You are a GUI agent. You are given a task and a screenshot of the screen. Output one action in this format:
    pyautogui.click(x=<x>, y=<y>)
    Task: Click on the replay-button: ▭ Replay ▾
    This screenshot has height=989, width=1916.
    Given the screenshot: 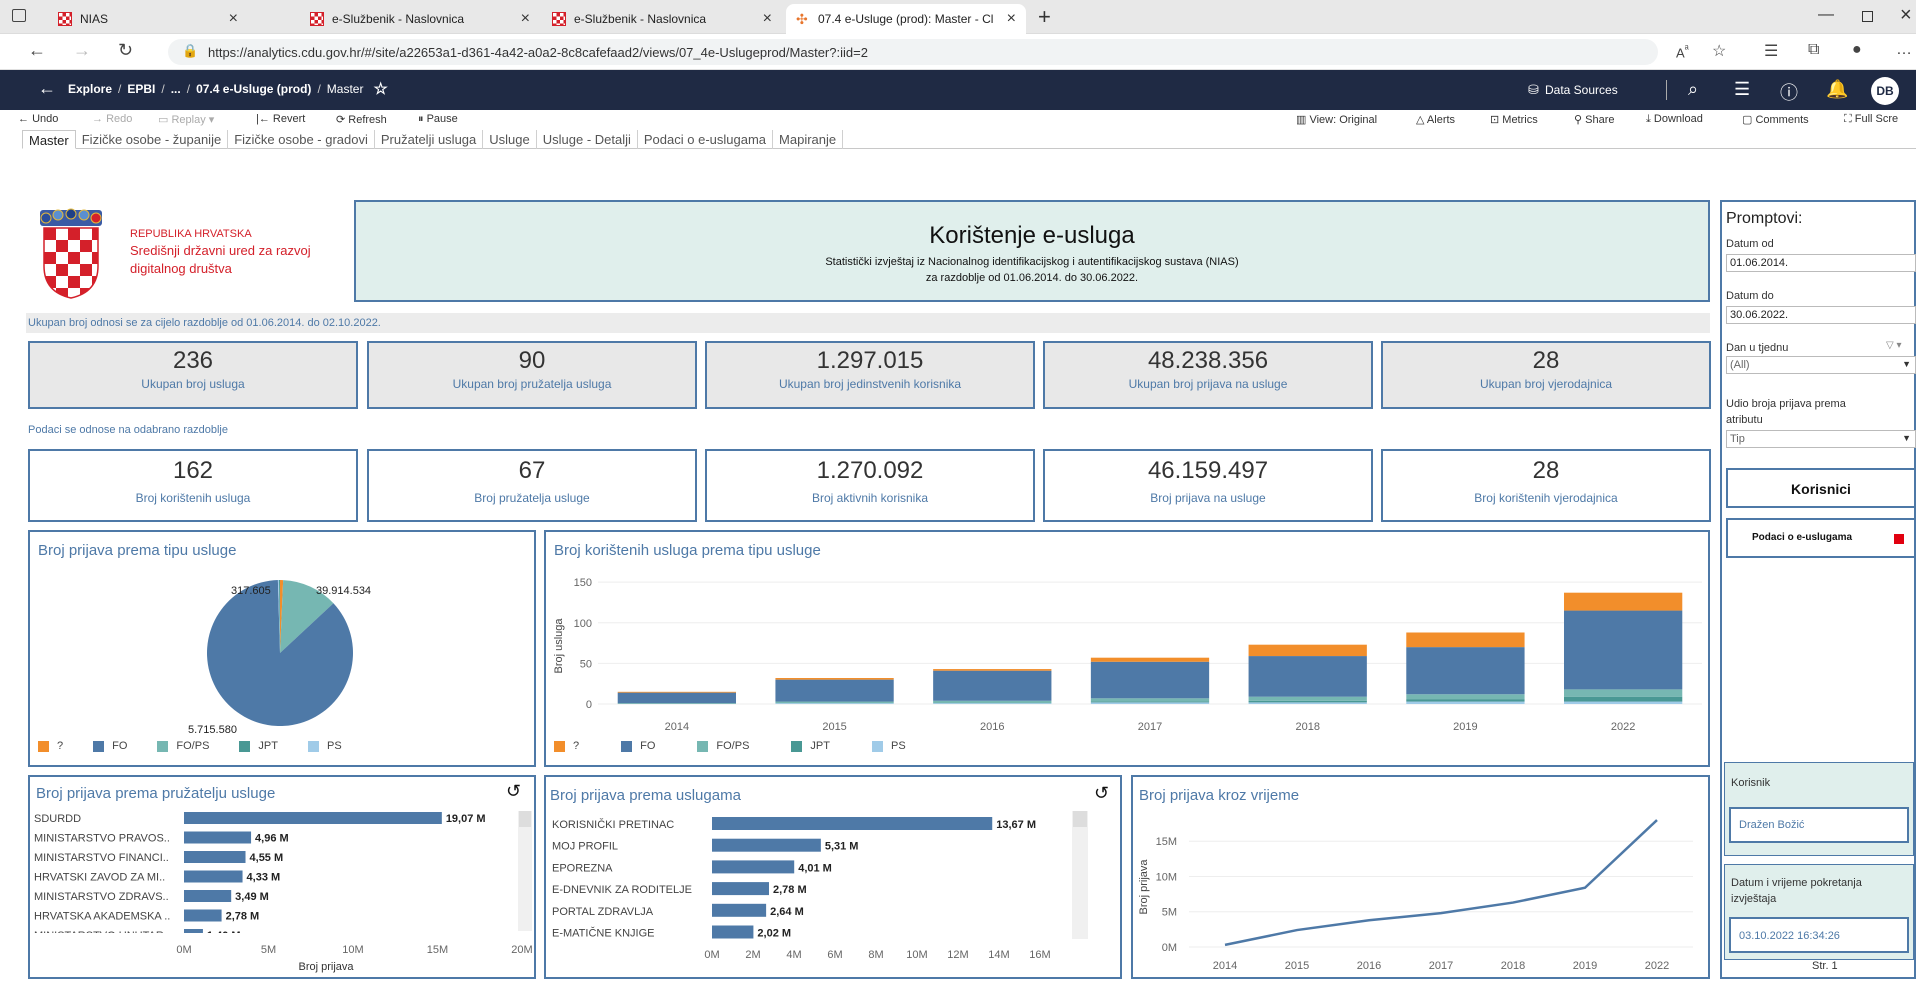 What is the action you would take?
    pyautogui.click(x=186, y=119)
    